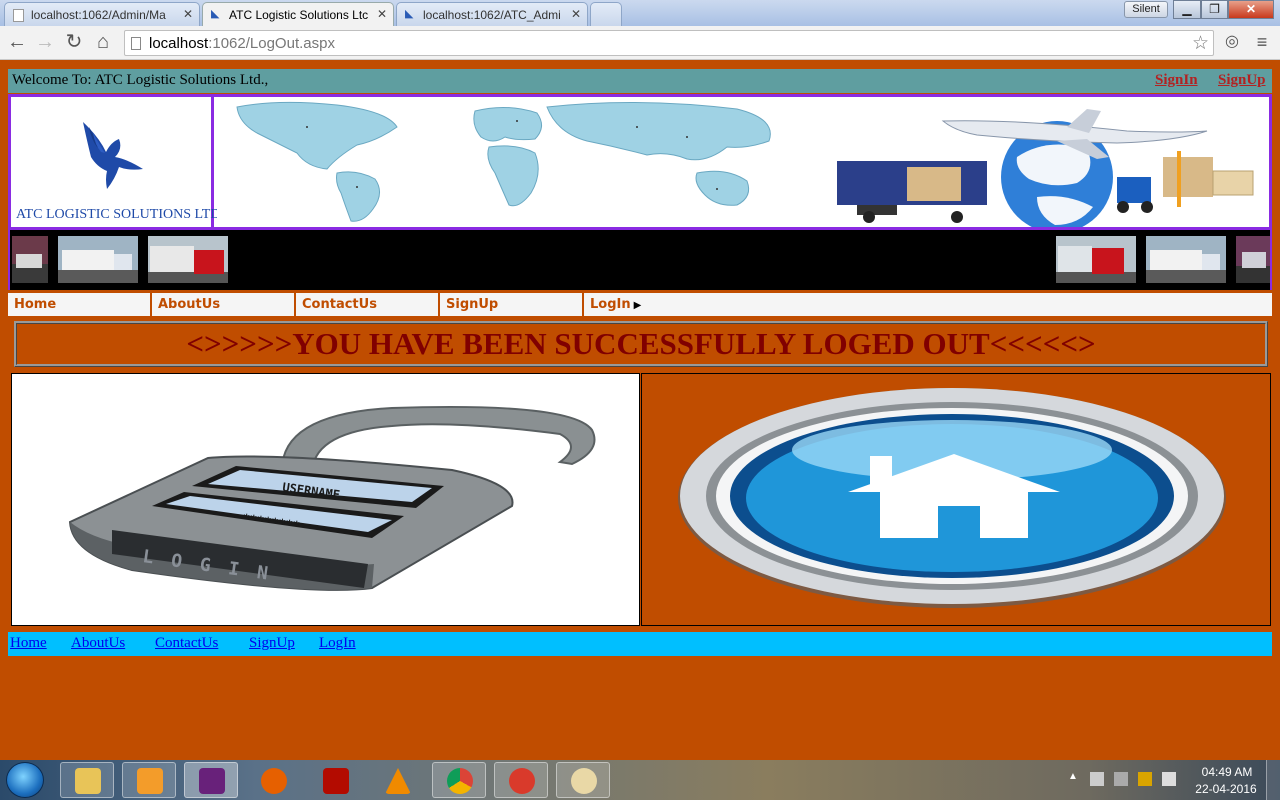  I want to click on footer-nav: Home AboutUs ContactUs SignUp LogIn, so click(640, 644).